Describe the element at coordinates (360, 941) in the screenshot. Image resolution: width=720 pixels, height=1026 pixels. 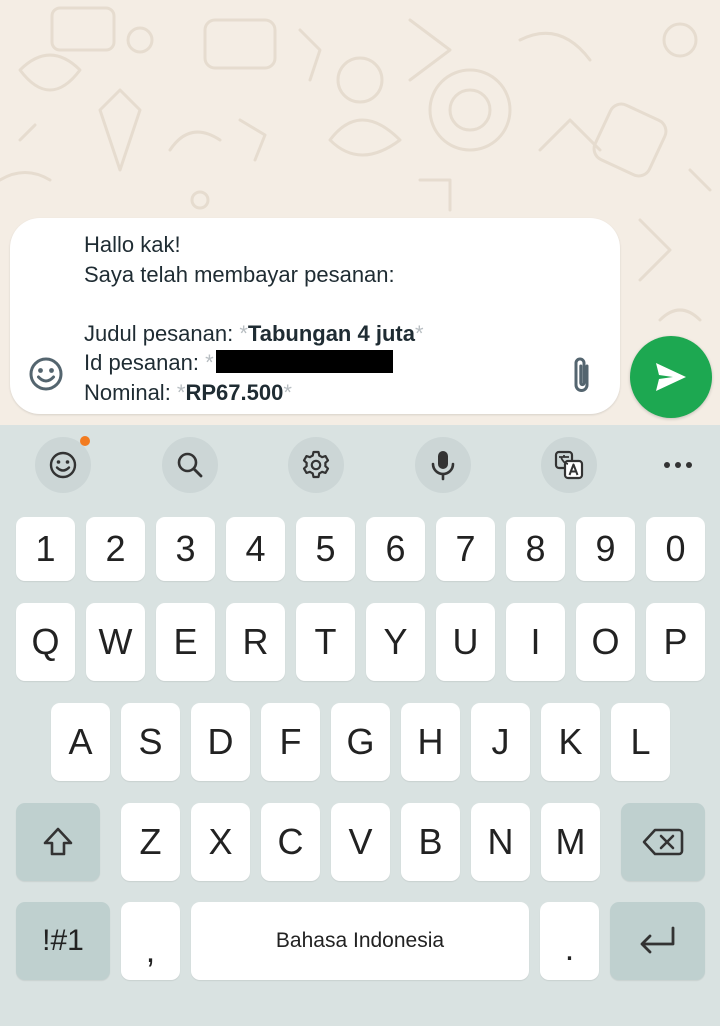
I see `space-key: Bahasa Indonesia` at that location.